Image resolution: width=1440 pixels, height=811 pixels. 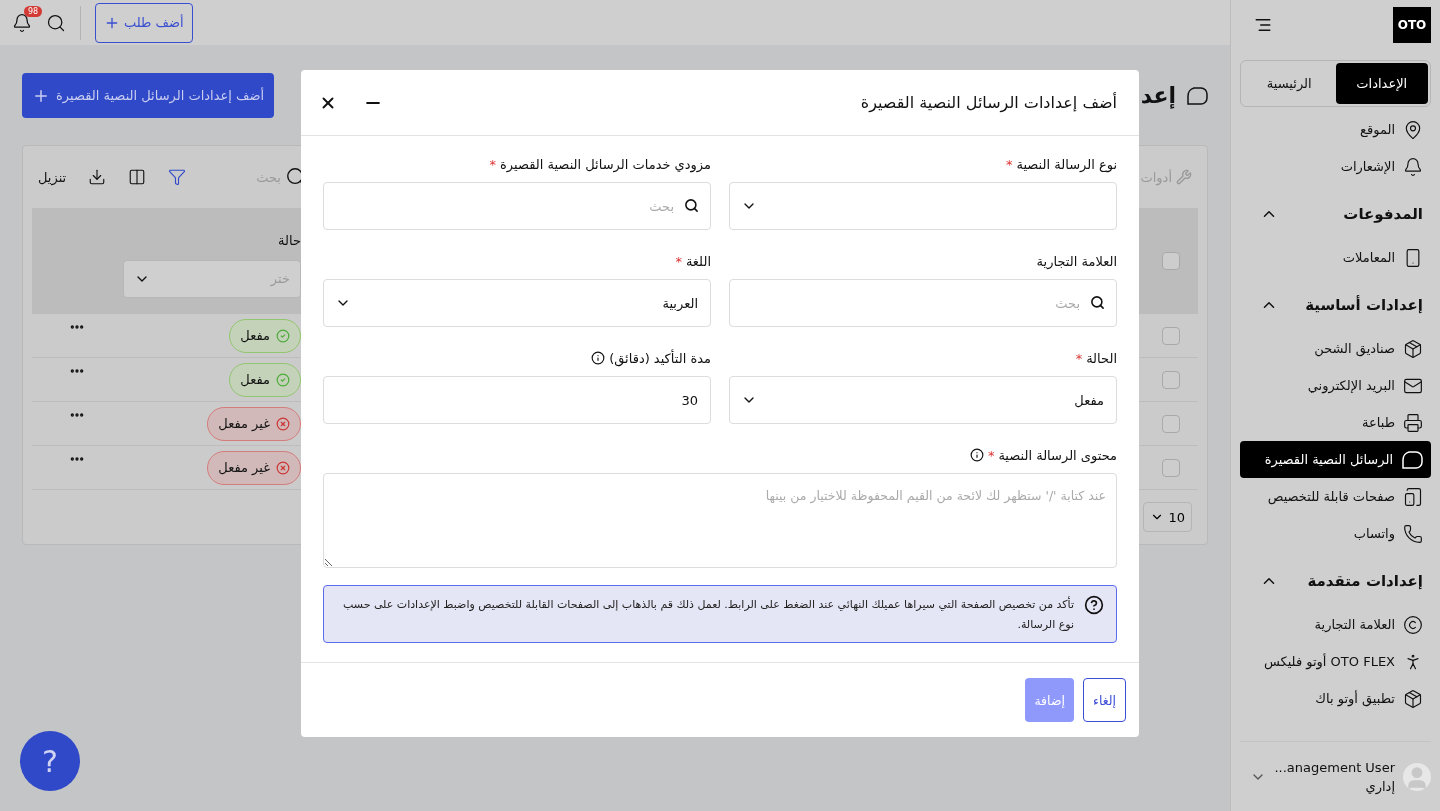 What do you see at coordinates (1335, 698) in the screenshot?
I see `sidebar-item: تطبيق أوتو باك` at bounding box center [1335, 698].